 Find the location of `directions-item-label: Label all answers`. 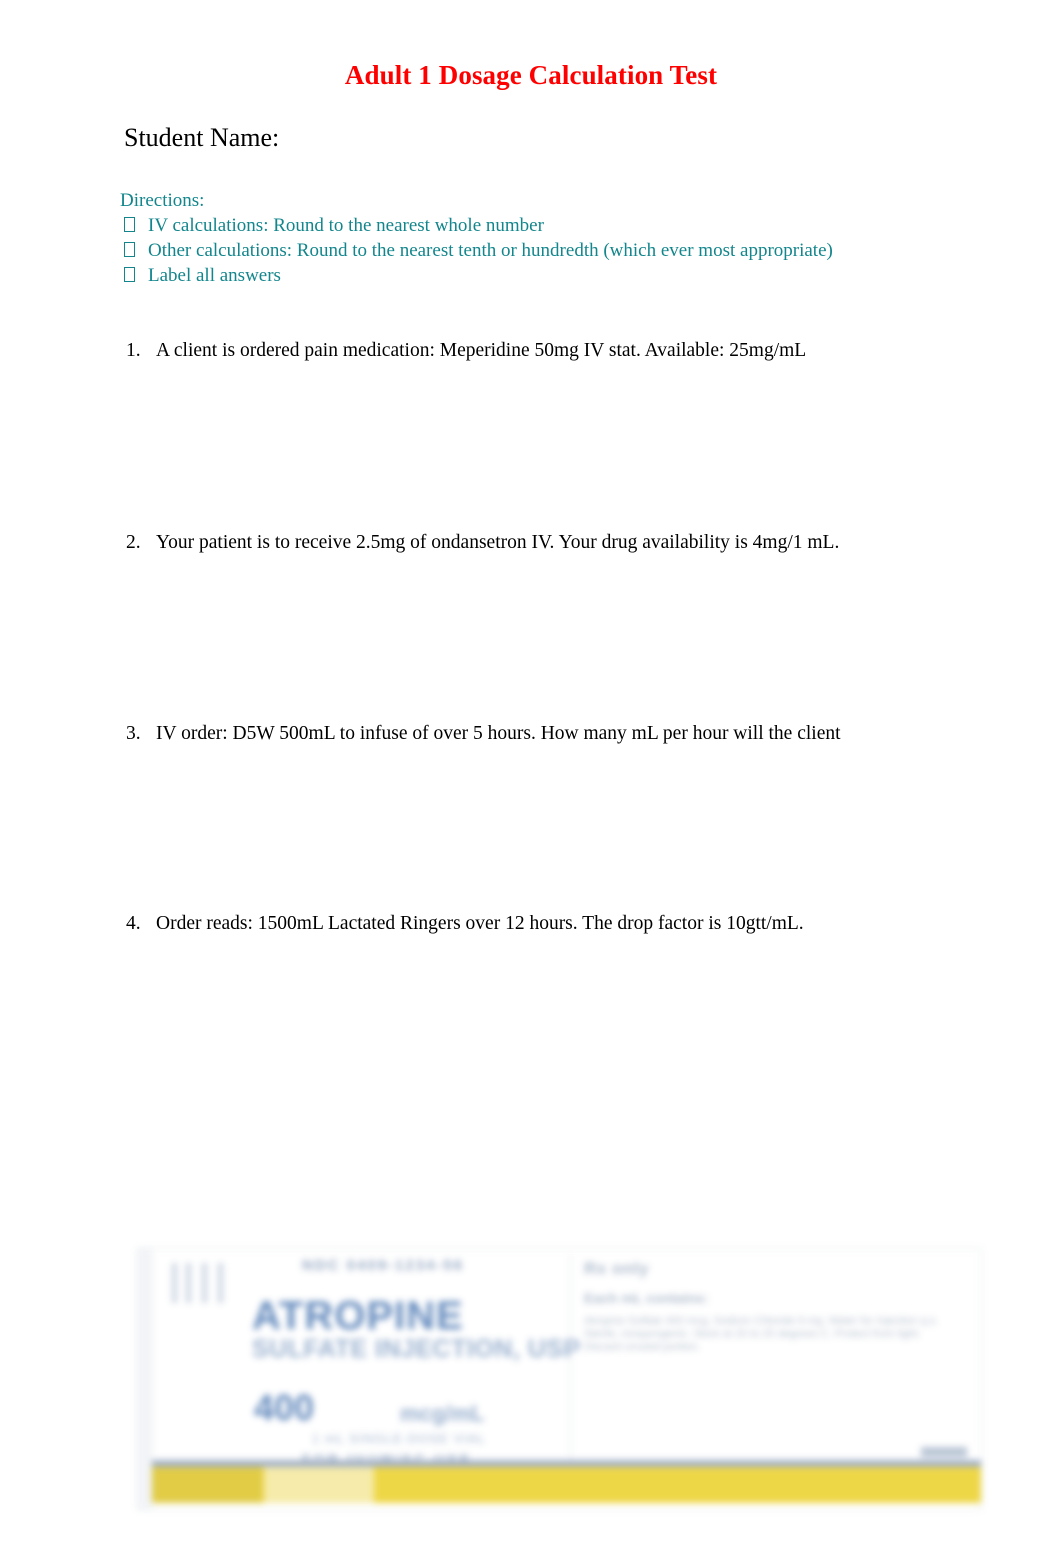

directions-item-label: Label all answers is located at coordinates (214, 275).